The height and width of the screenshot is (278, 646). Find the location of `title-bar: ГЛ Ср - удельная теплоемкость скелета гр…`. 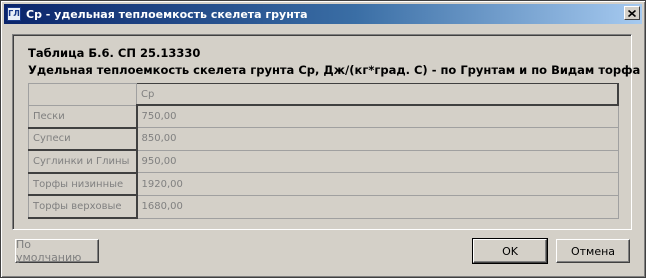

title-bar: ГЛ Ср - удельная теплоемкость скелета гр… is located at coordinates (323, 14).